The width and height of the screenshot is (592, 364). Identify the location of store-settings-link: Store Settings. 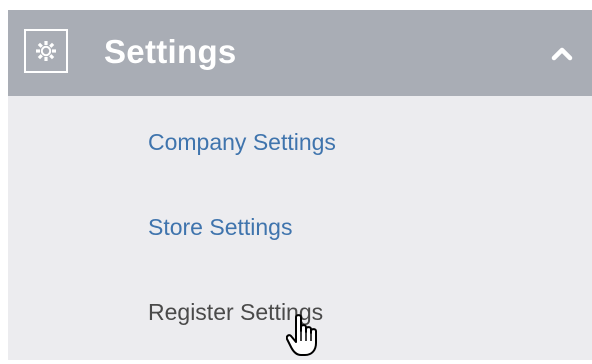
(220, 227).